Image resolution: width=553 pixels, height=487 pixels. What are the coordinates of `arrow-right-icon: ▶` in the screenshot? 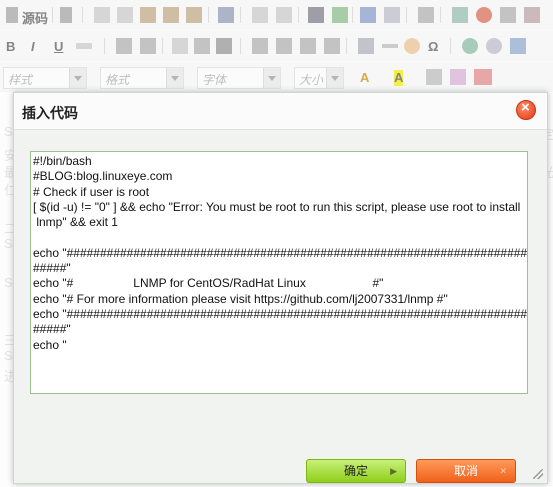 It's located at (393, 471).